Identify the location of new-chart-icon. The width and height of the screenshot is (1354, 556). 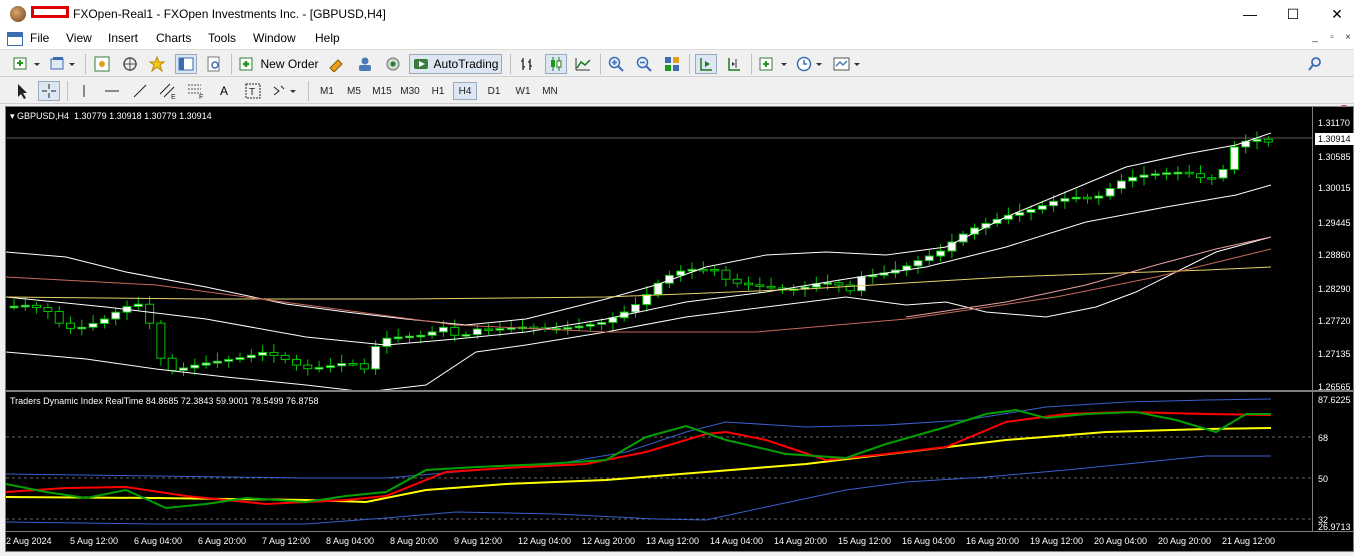
(26, 63).